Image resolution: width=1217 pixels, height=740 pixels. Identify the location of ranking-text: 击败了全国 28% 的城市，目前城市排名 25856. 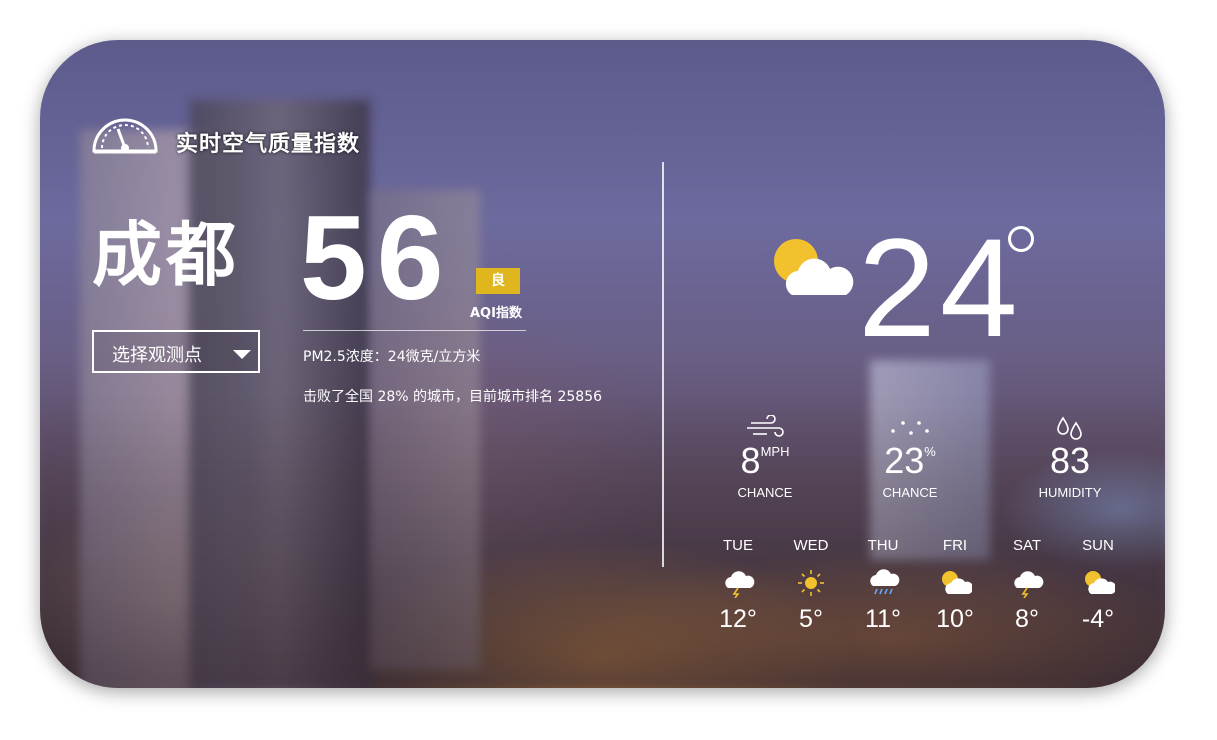
(453, 397).